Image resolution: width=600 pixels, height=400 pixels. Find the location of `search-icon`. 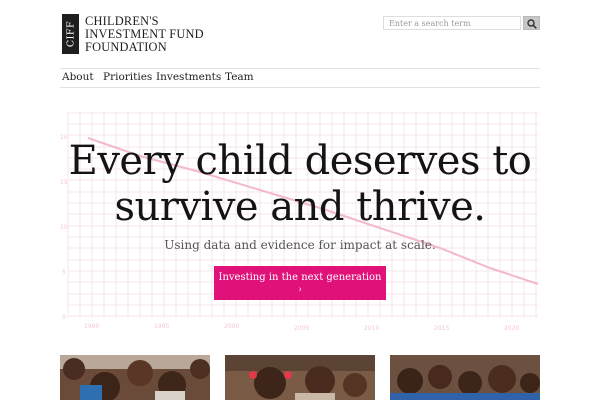

search-icon is located at coordinates (532, 23).